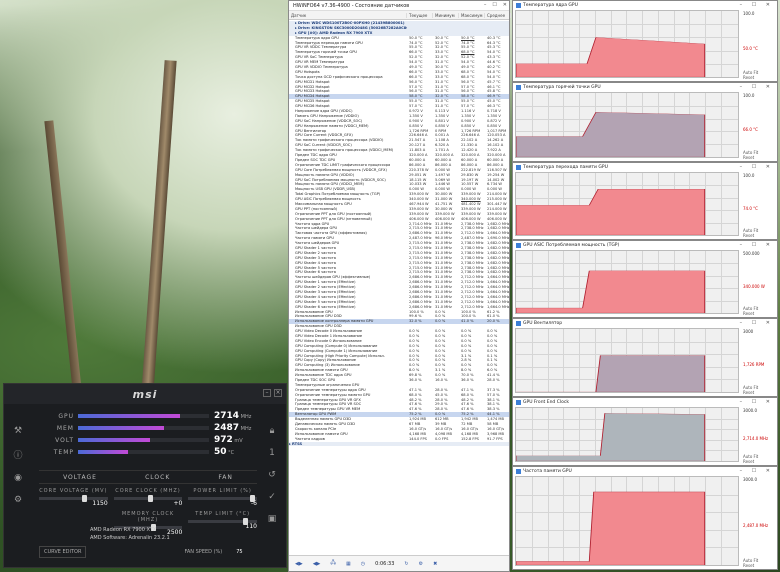 This screenshot has width=780, height=572. What do you see at coordinates (756, 438) in the screenshot?
I see `graph-current: 2,714.0 MHz` at bounding box center [756, 438].